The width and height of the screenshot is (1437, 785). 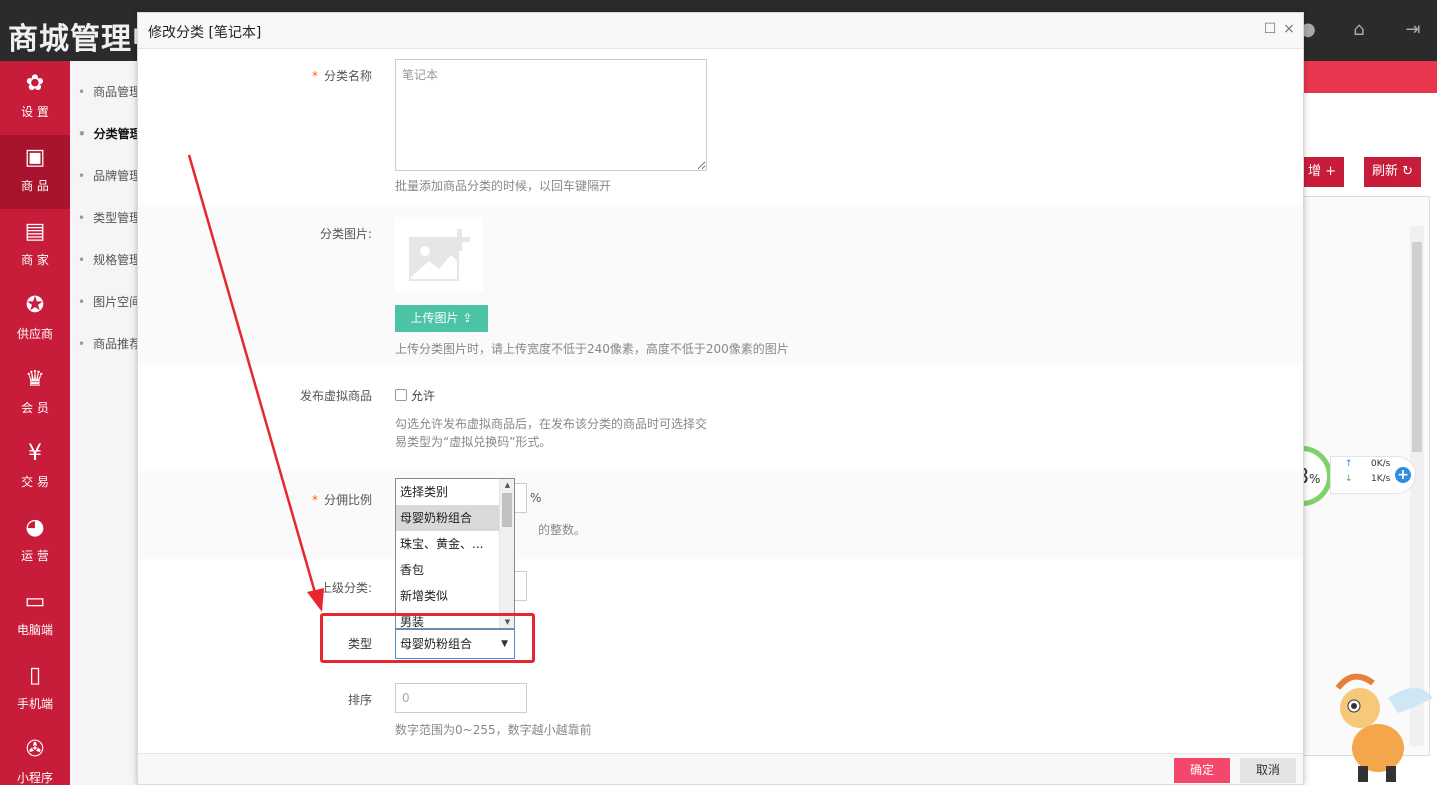 What do you see at coordinates (423, 395) in the screenshot?
I see `allow-virtual-label: 允许` at bounding box center [423, 395].